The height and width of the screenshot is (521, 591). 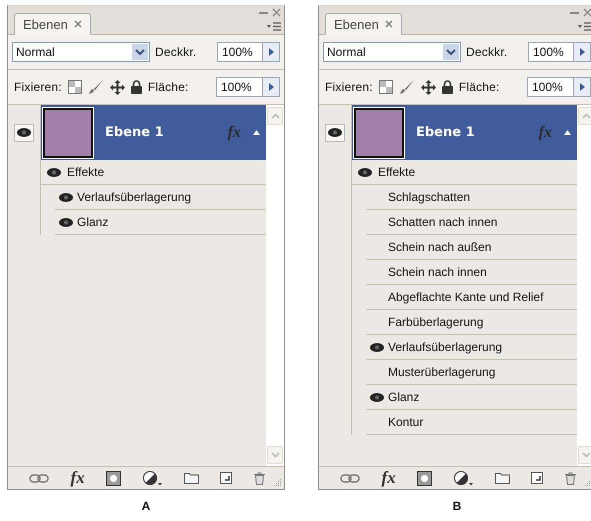 What do you see at coordinates (437, 272) in the screenshot?
I see `effect-item: Schein nach innen` at bounding box center [437, 272].